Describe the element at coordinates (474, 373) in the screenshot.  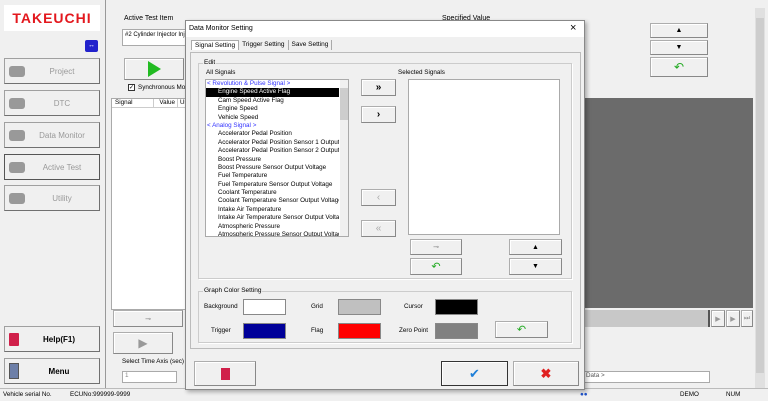
I see `ok-button: ✔` at that location.